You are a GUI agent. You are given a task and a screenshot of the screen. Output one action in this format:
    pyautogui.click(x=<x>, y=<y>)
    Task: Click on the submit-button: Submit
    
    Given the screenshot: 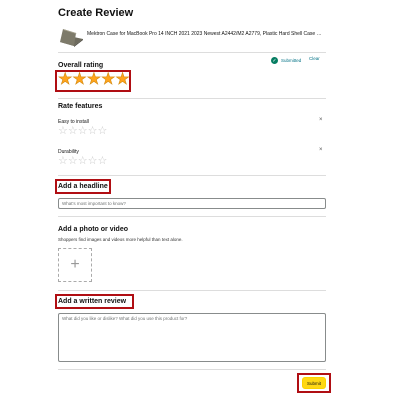 What is the action you would take?
    pyautogui.click(x=314, y=383)
    